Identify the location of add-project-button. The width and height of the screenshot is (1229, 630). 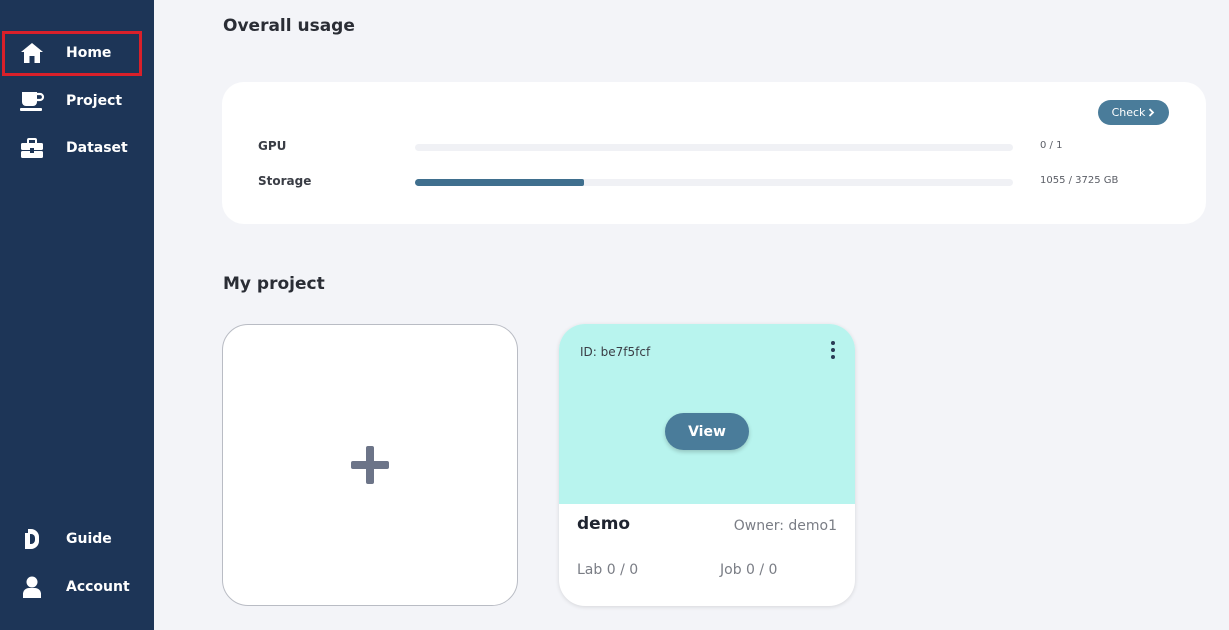
(370, 465).